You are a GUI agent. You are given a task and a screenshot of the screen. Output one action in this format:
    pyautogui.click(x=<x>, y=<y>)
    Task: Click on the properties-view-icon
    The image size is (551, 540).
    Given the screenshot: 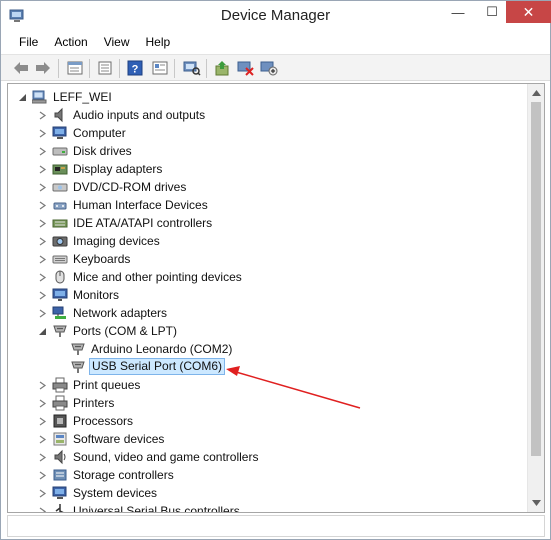 What is the action you would take?
    pyautogui.click(x=75, y=68)
    